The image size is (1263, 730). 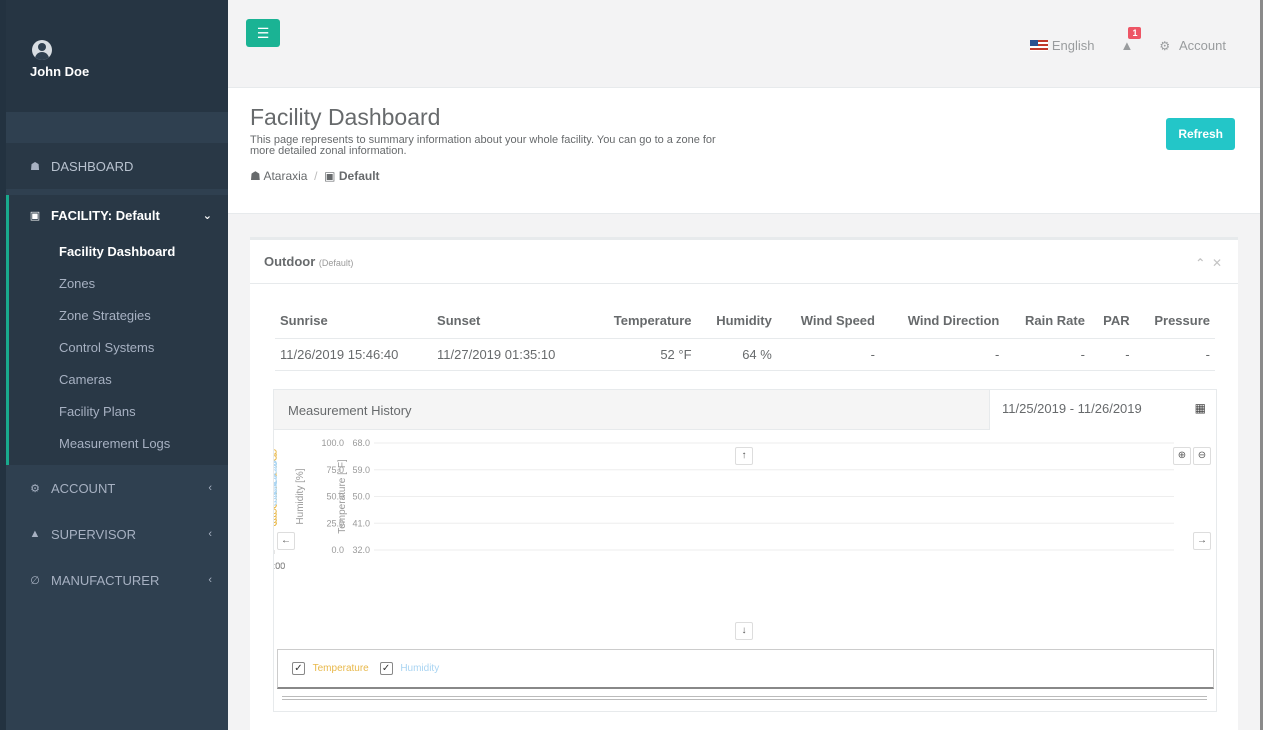 What do you see at coordinates (1200, 263) in the screenshot?
I see `collapse-icon: ⌃` at bounding box center [1200, 263].